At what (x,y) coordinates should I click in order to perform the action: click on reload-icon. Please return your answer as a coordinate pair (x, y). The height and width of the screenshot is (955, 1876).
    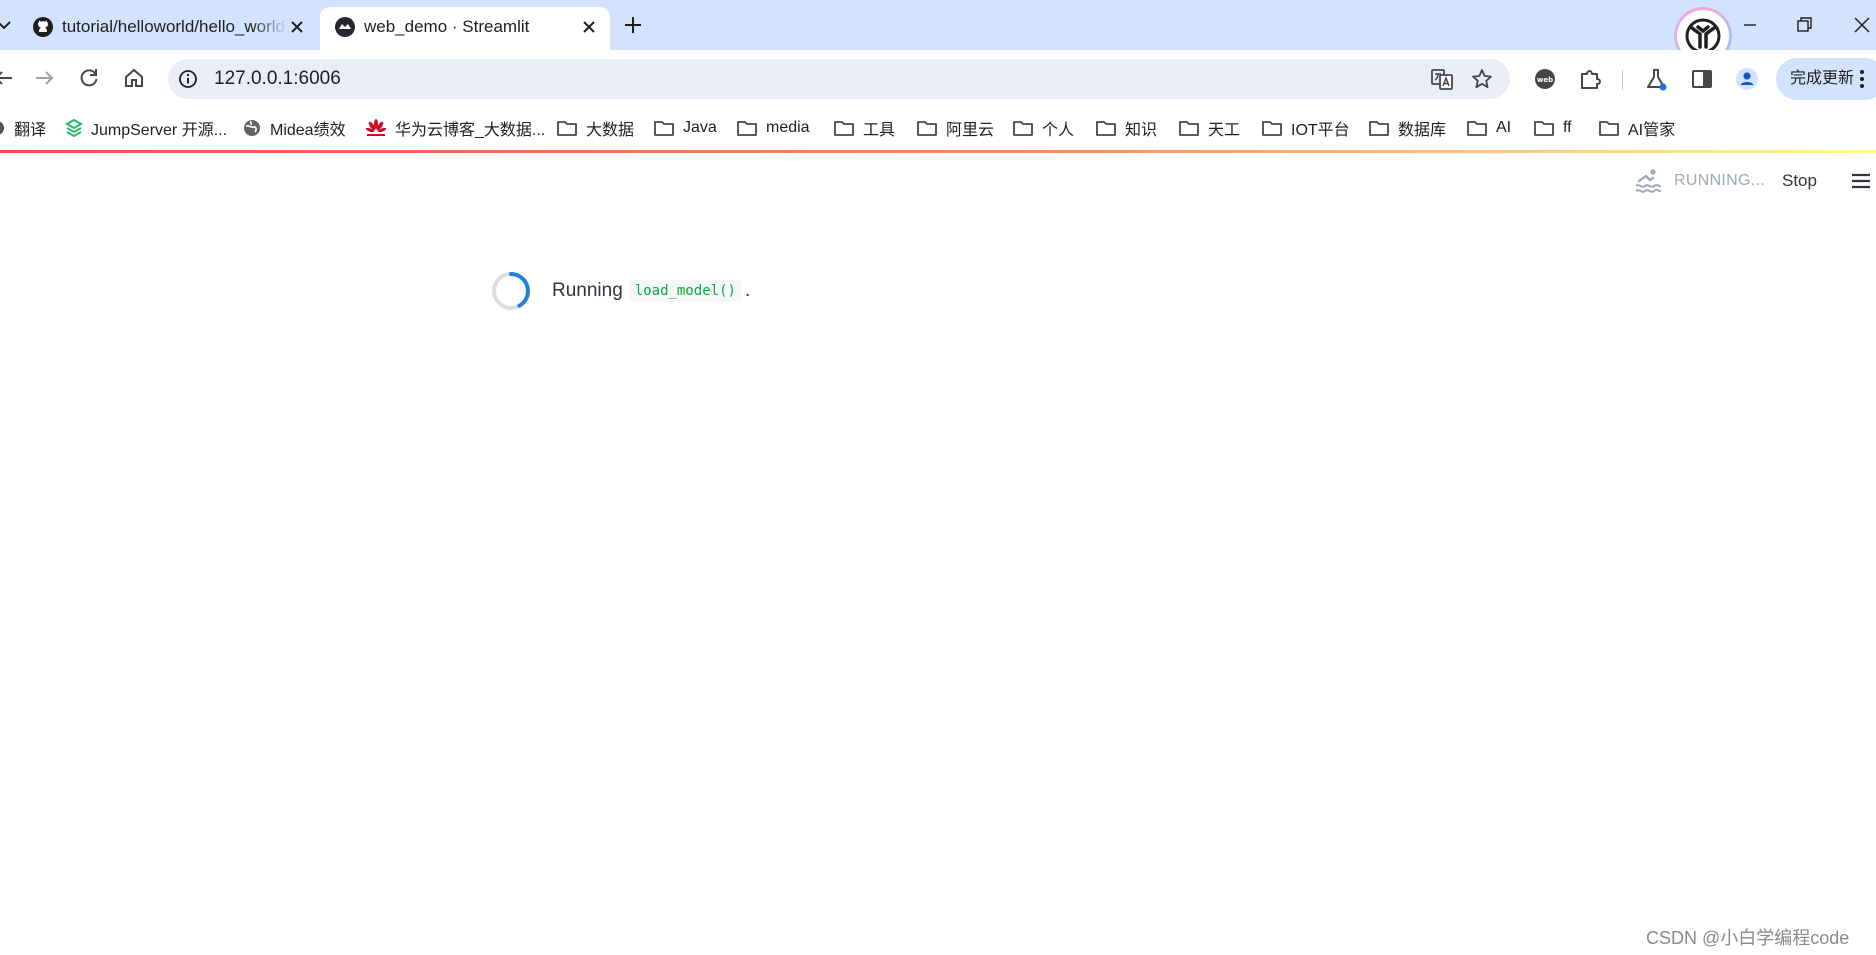
    Looking at the image, I should click on (89, 78).